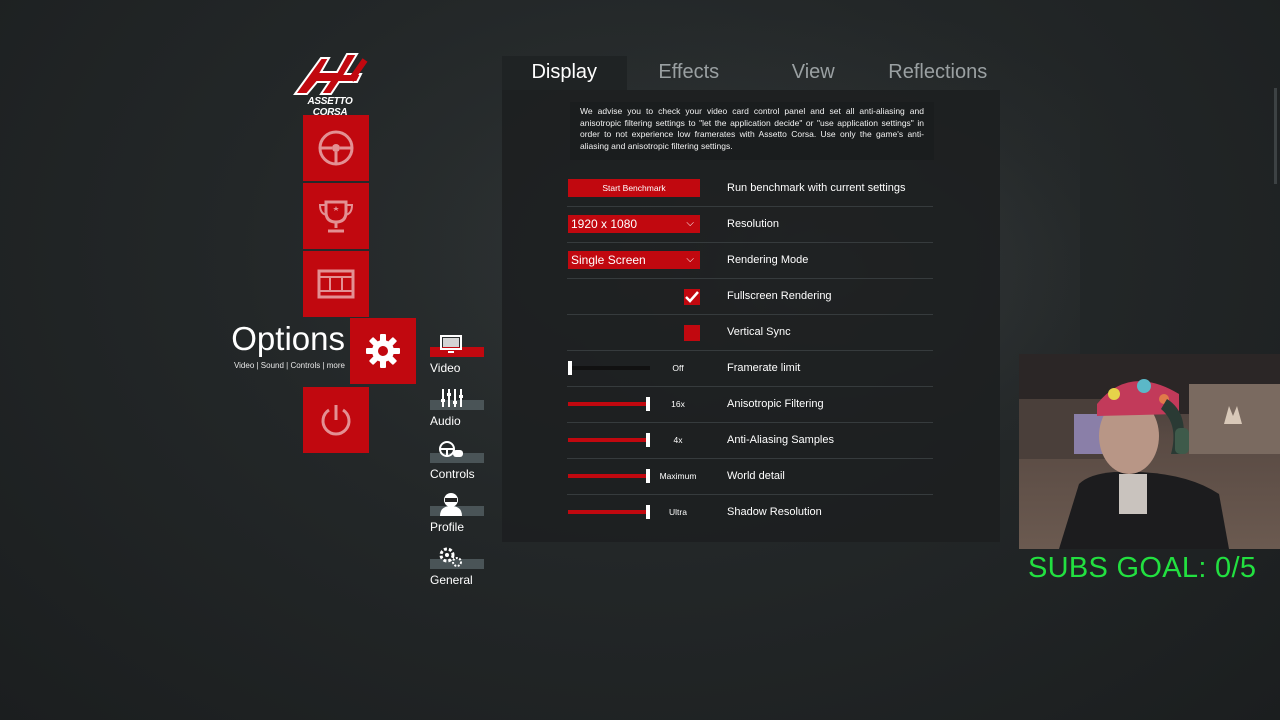 Image resolution: width=1280 pixels, height=720 pixels. Describe the element at coordinates (457, 464) in the screenshot. I see `subnav-controls: Controls` at that location.